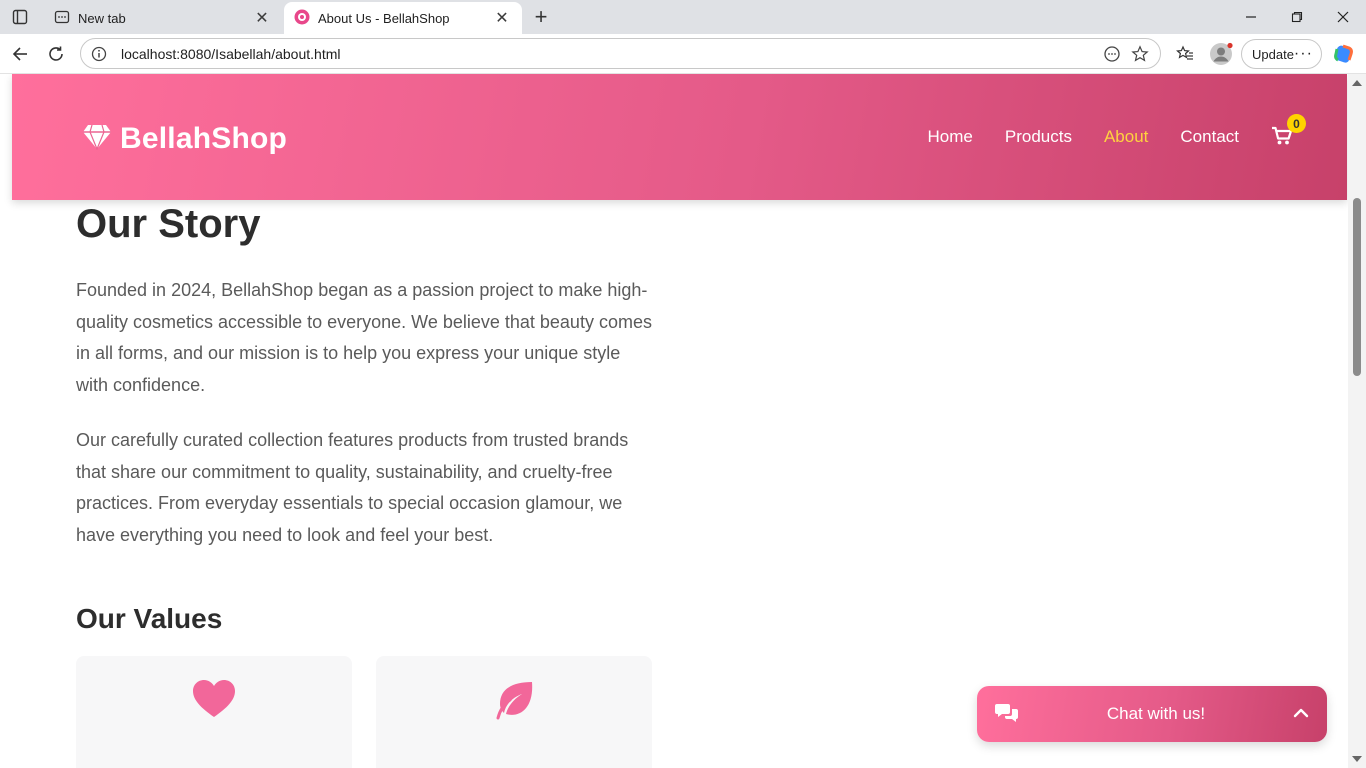 This screenshot has width=1366, height=768. I want to click on page-title: Our Story, so click(168, 224).